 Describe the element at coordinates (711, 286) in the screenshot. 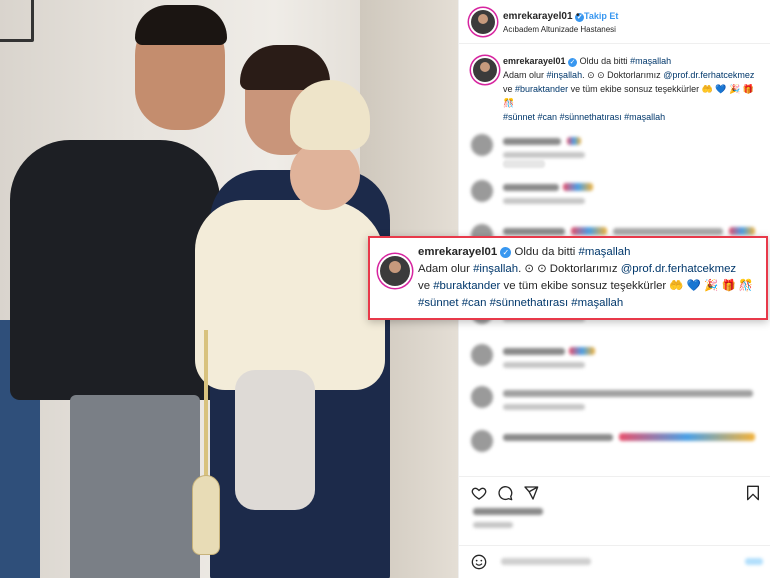

I see `emoji-group: 🤲 💙 🎉 🎁 🎊` at that location.